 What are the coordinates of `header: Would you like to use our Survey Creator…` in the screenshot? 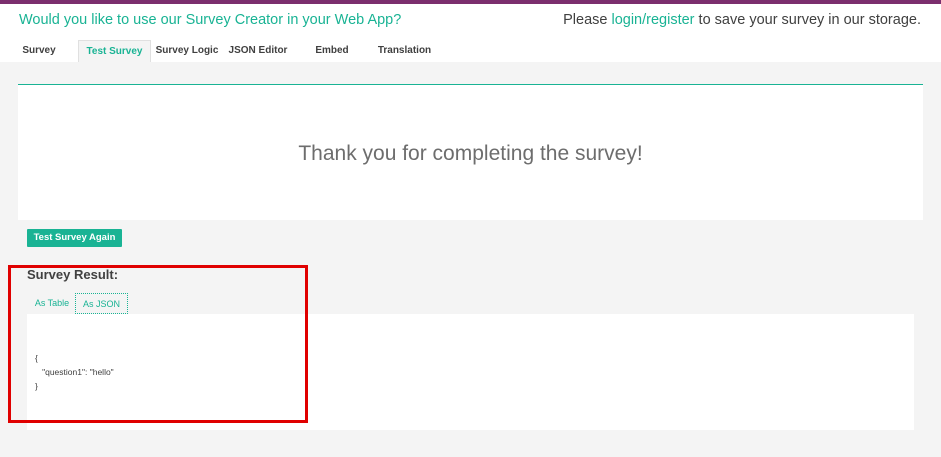 It's located at (470, 22).